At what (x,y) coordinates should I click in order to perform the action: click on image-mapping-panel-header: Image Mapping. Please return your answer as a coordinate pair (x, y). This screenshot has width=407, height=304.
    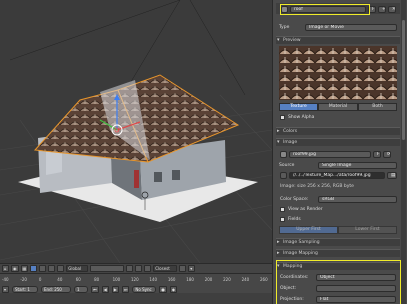
    Looking at the image, I should click on (338, 253).